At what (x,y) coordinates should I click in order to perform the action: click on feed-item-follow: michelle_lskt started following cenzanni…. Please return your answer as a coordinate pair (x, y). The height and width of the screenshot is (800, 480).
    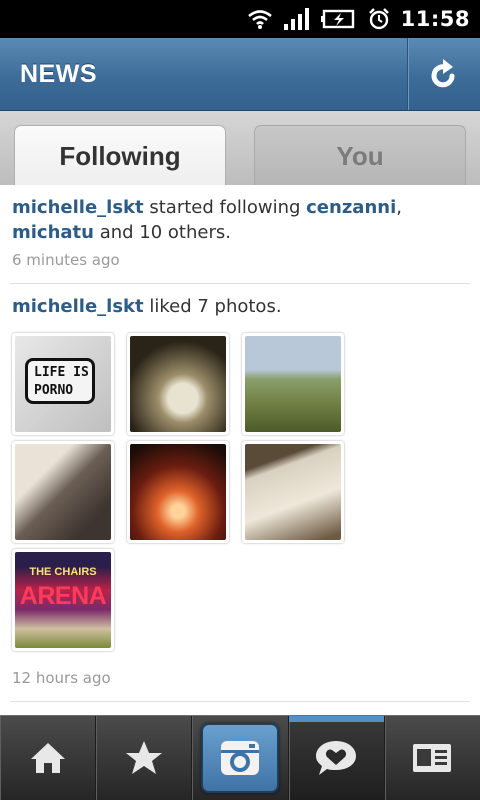
    Looking at the image, I should click on (240, 227).